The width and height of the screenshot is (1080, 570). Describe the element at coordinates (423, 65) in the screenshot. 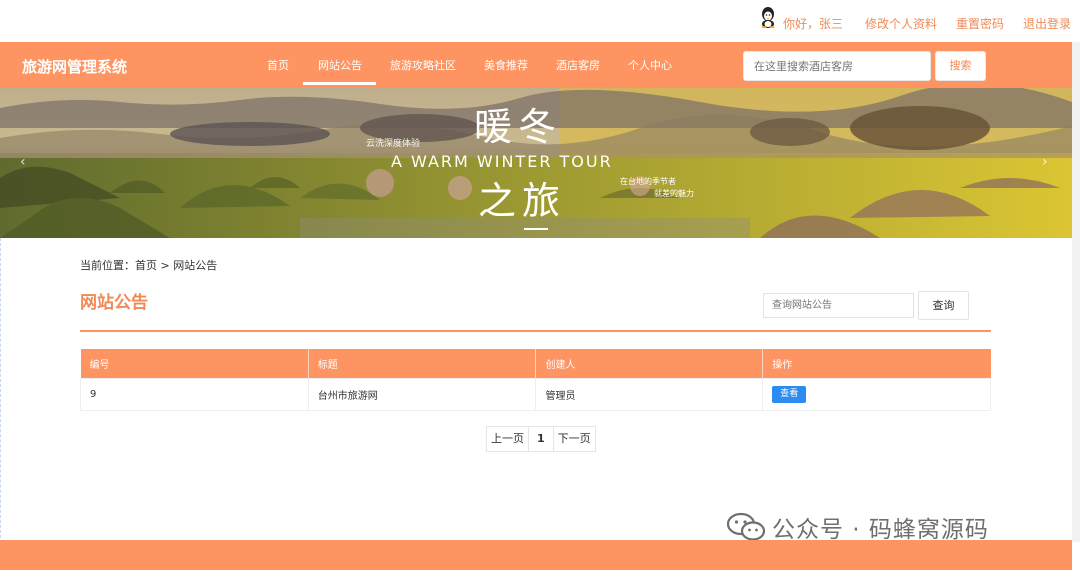

I see `nav-item-travel-guides: 旅游攻略社区` at that location.